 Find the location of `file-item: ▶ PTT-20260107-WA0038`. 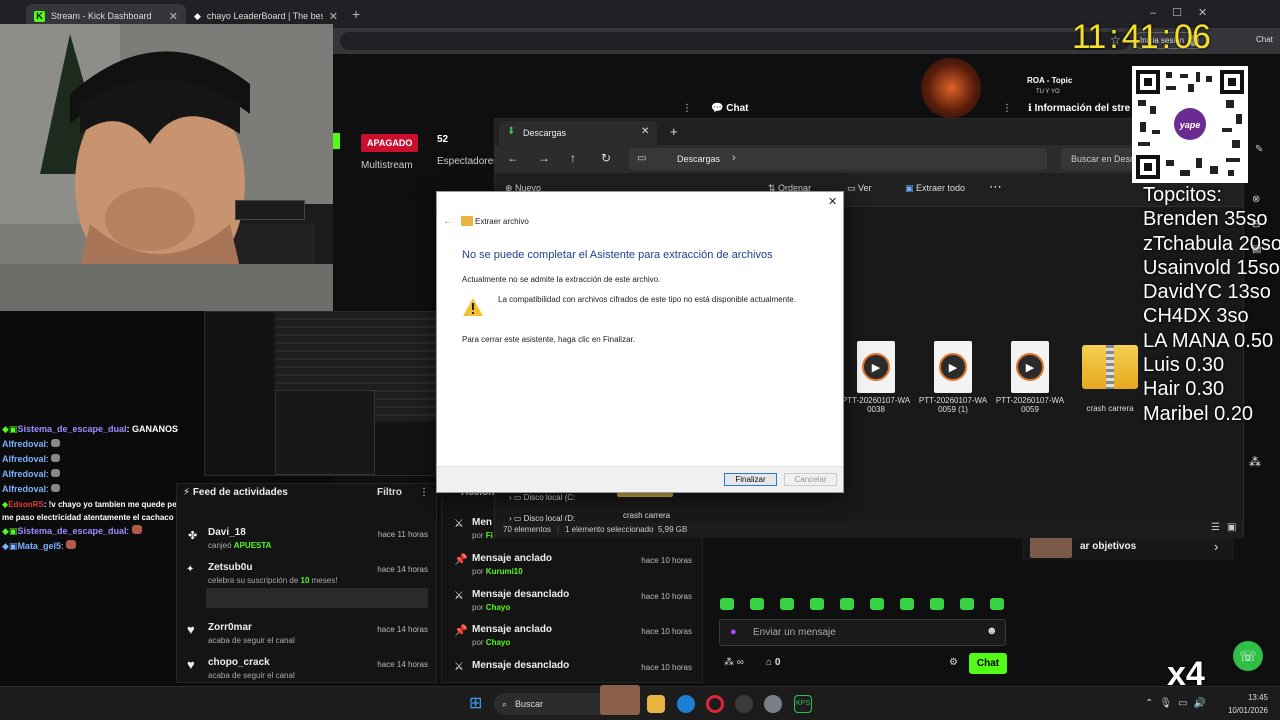

file-item: ▶ PTT-20260107-WA0038 is located at coordinates (876, 383).